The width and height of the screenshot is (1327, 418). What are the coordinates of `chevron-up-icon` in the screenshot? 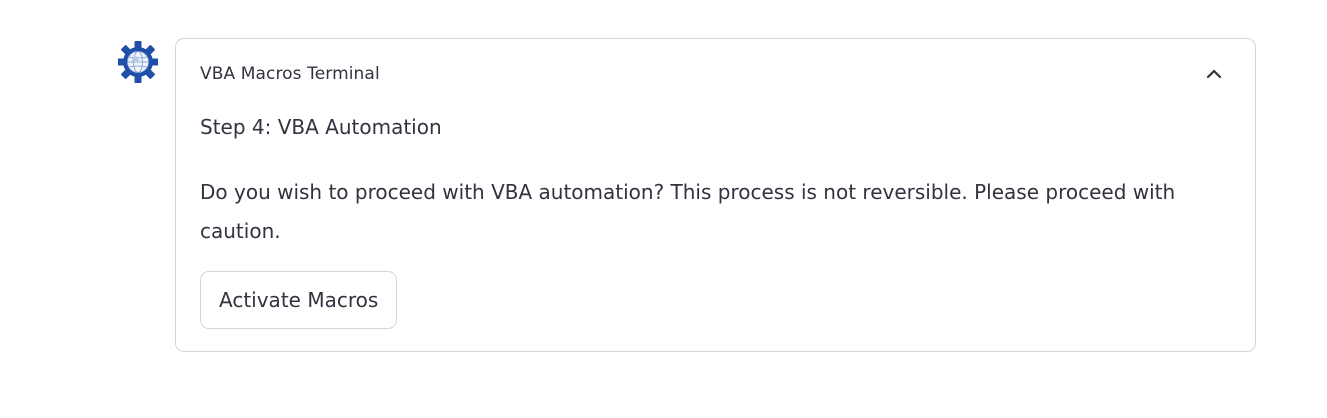 It's located at (1214, 74).